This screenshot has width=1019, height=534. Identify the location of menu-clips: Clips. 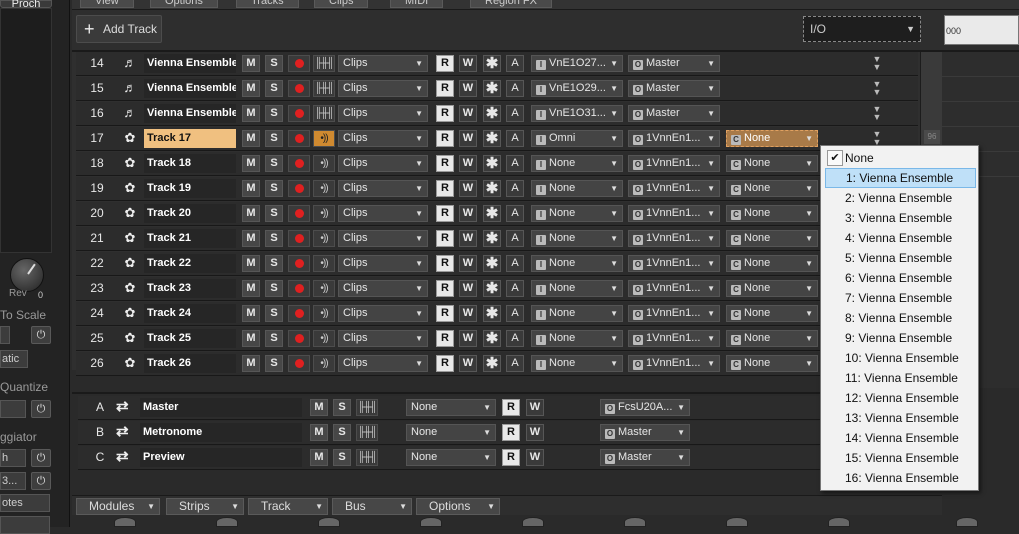
(341, 4).